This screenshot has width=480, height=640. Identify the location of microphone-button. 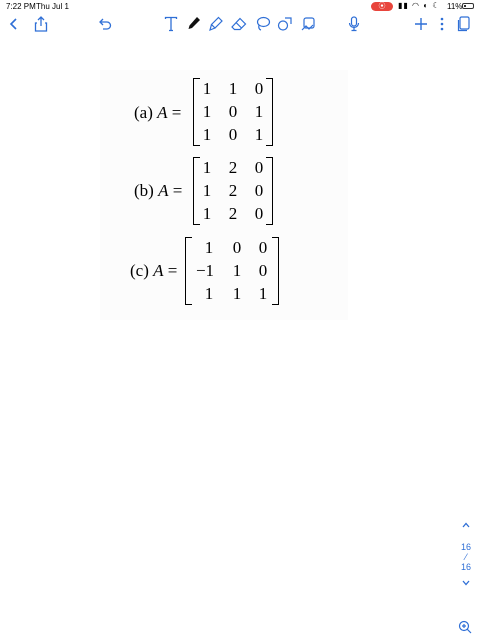
(354, 24).